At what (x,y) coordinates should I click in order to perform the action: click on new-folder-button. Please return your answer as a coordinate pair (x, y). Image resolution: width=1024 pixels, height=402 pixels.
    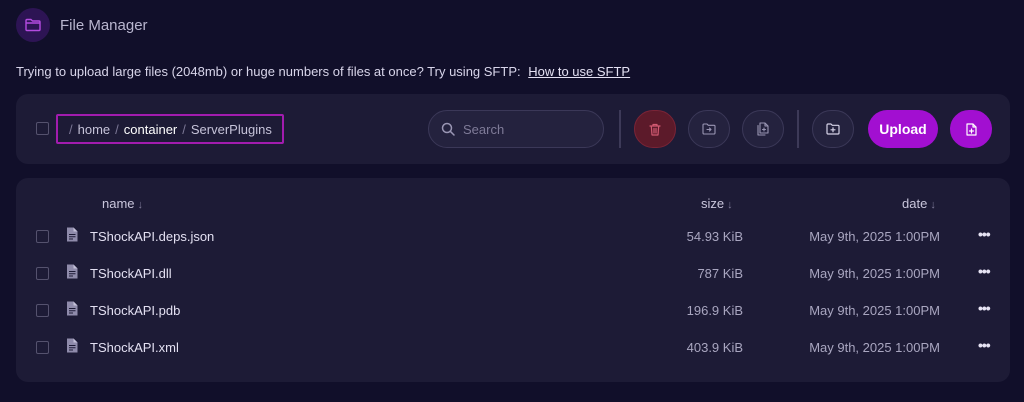
    Looking at the image, I should click on (833, 129).